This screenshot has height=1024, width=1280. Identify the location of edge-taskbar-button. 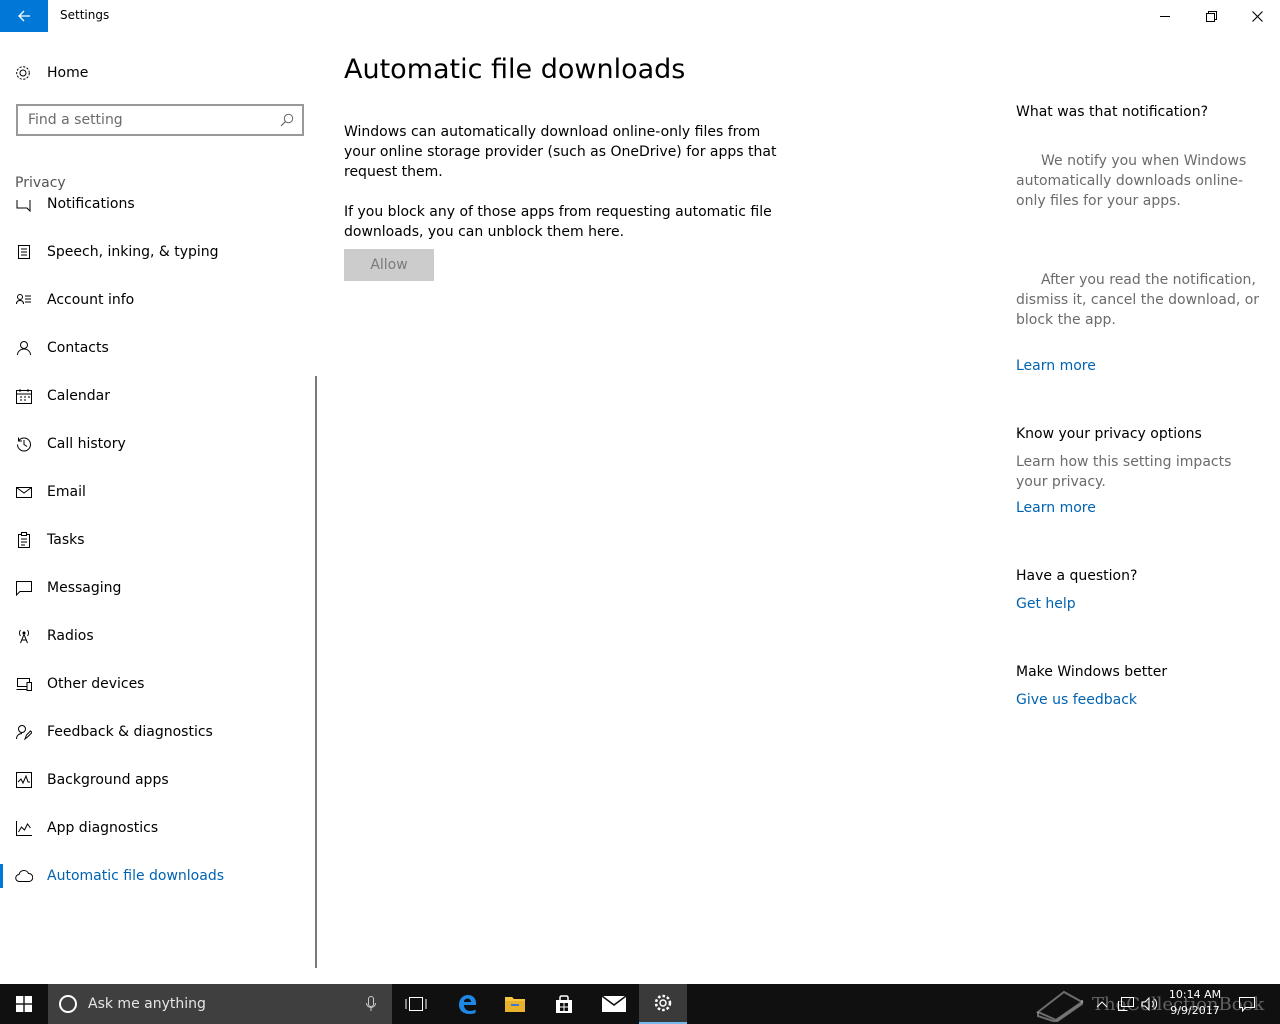
(467, 1004).